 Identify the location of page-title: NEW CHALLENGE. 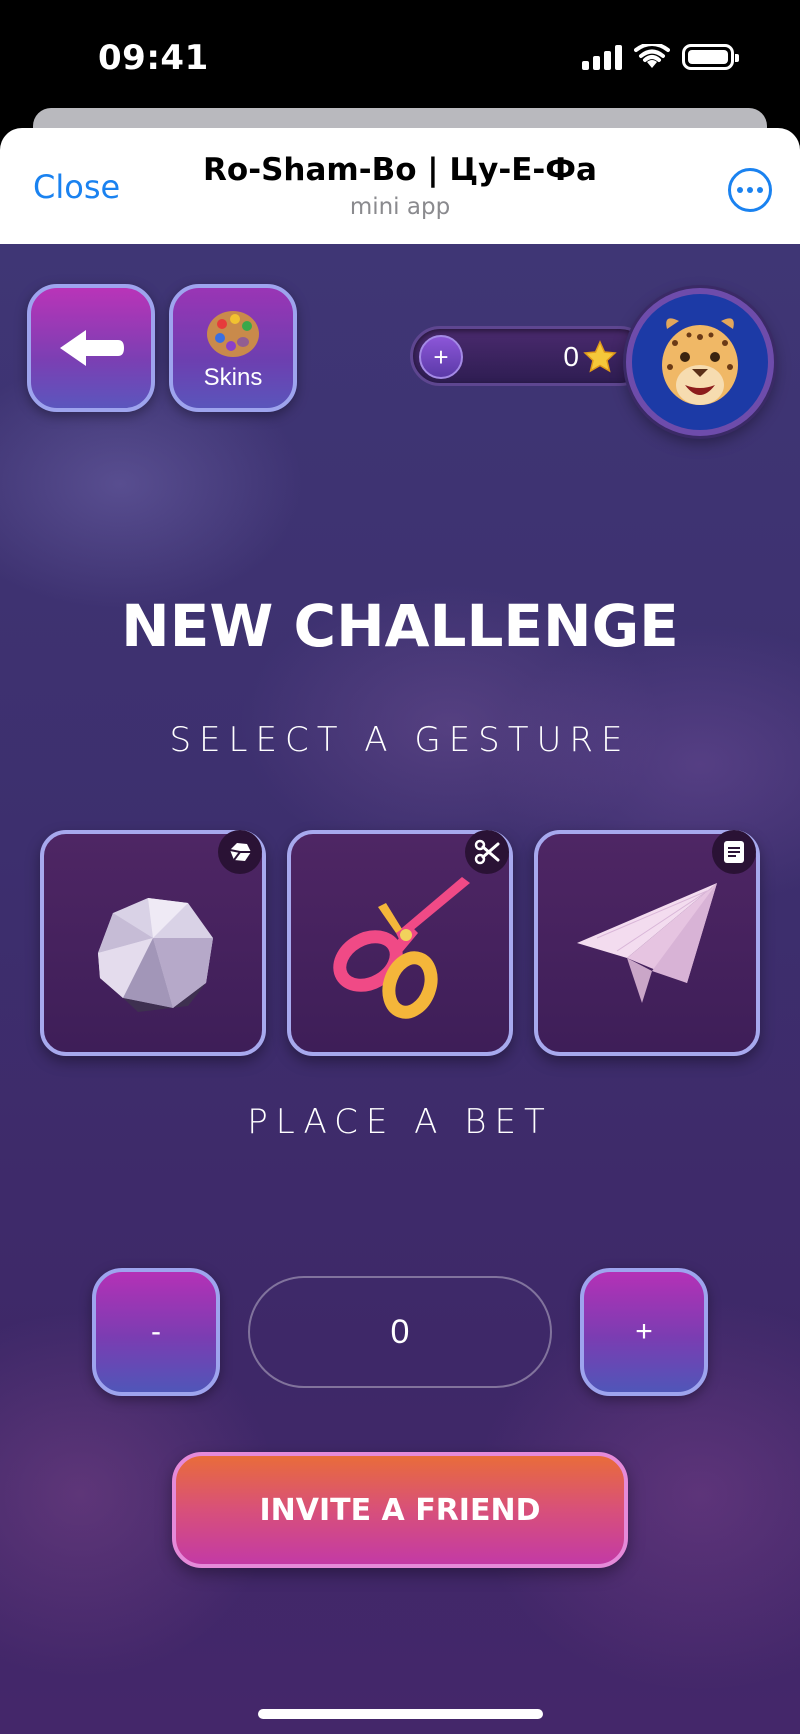
(400, 626).